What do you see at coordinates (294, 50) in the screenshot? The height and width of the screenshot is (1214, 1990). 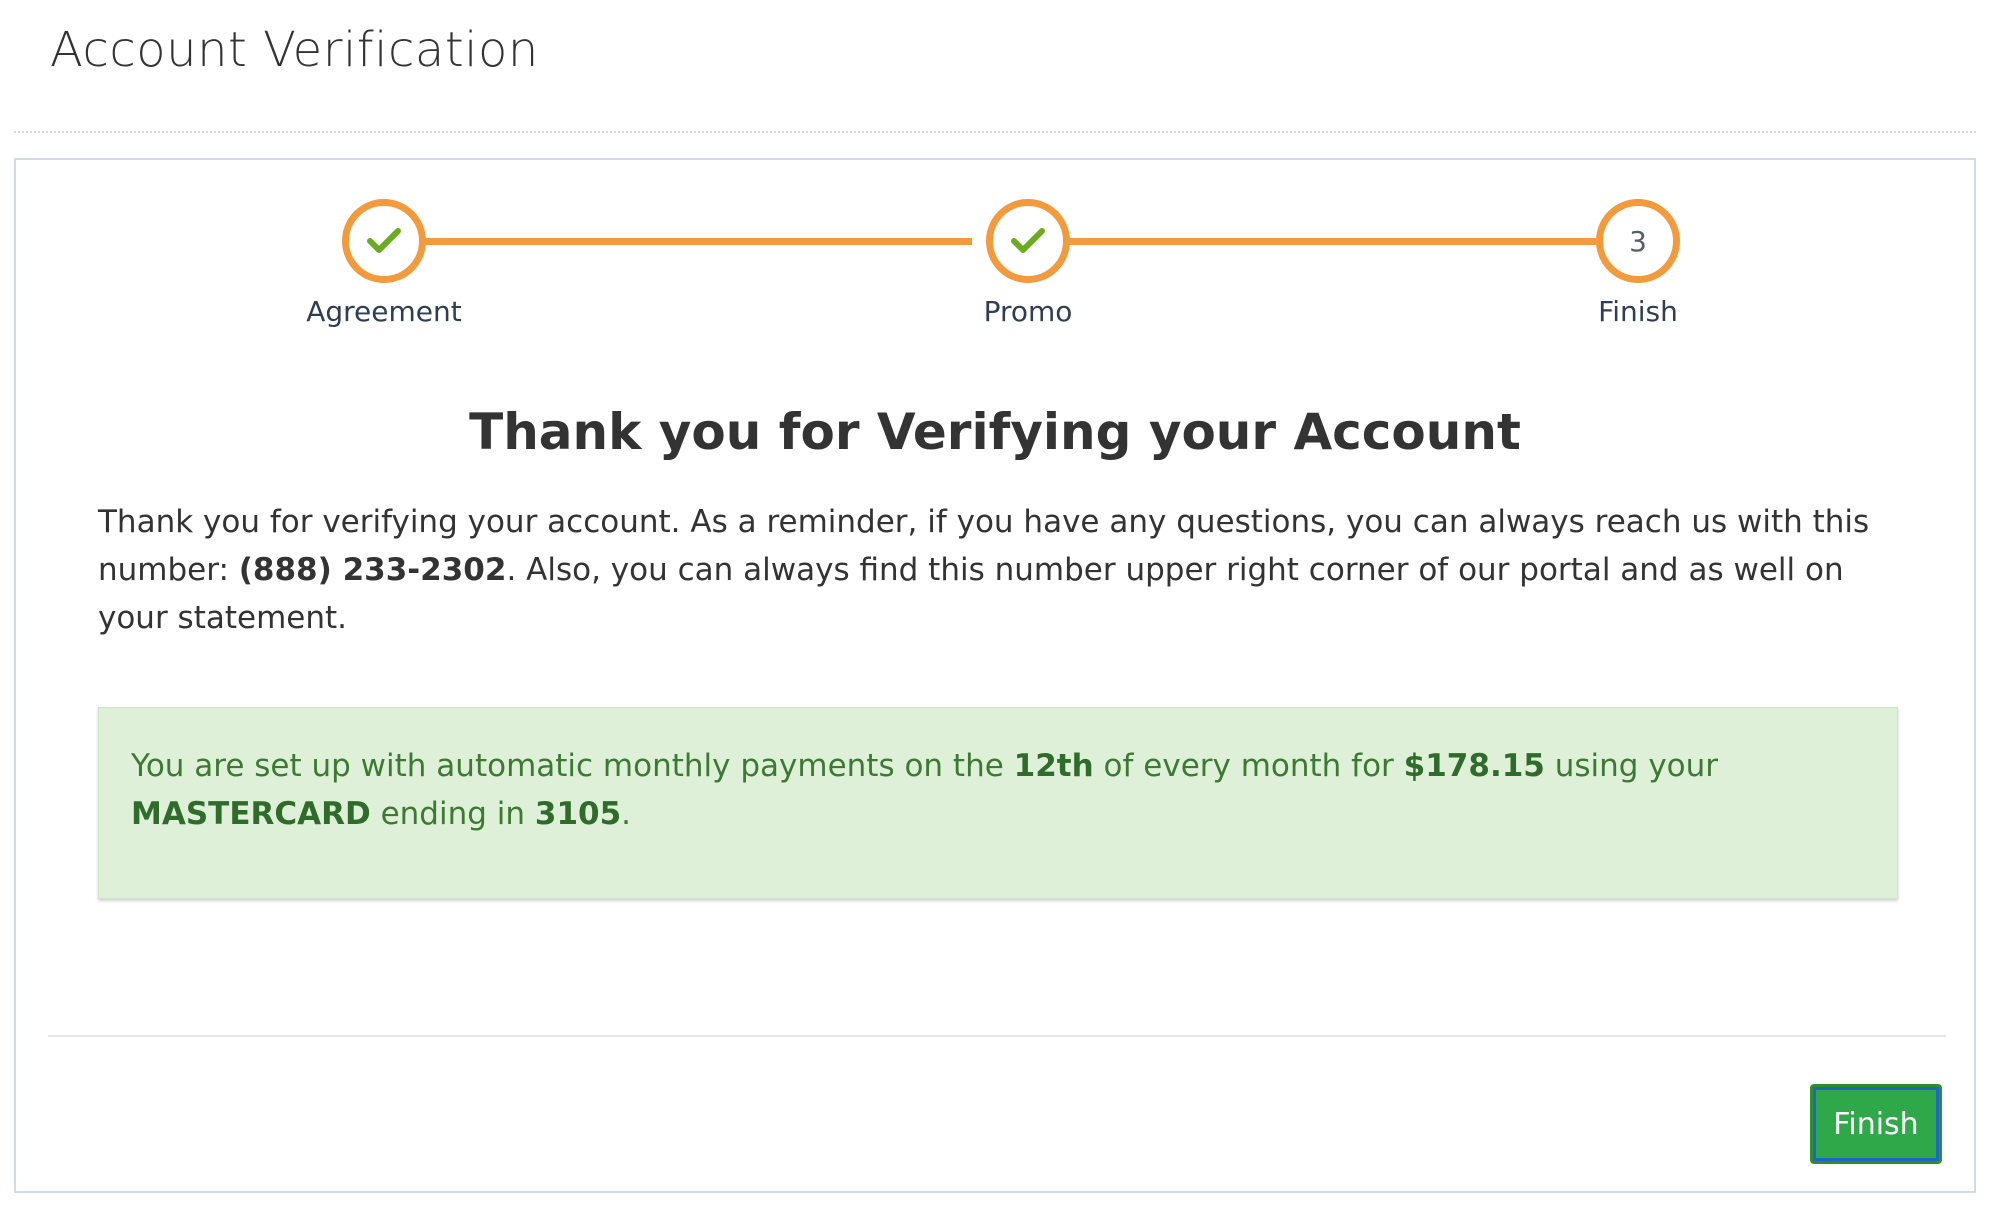 I see `page-title: Account Verification` at bounding box center [294, 50].